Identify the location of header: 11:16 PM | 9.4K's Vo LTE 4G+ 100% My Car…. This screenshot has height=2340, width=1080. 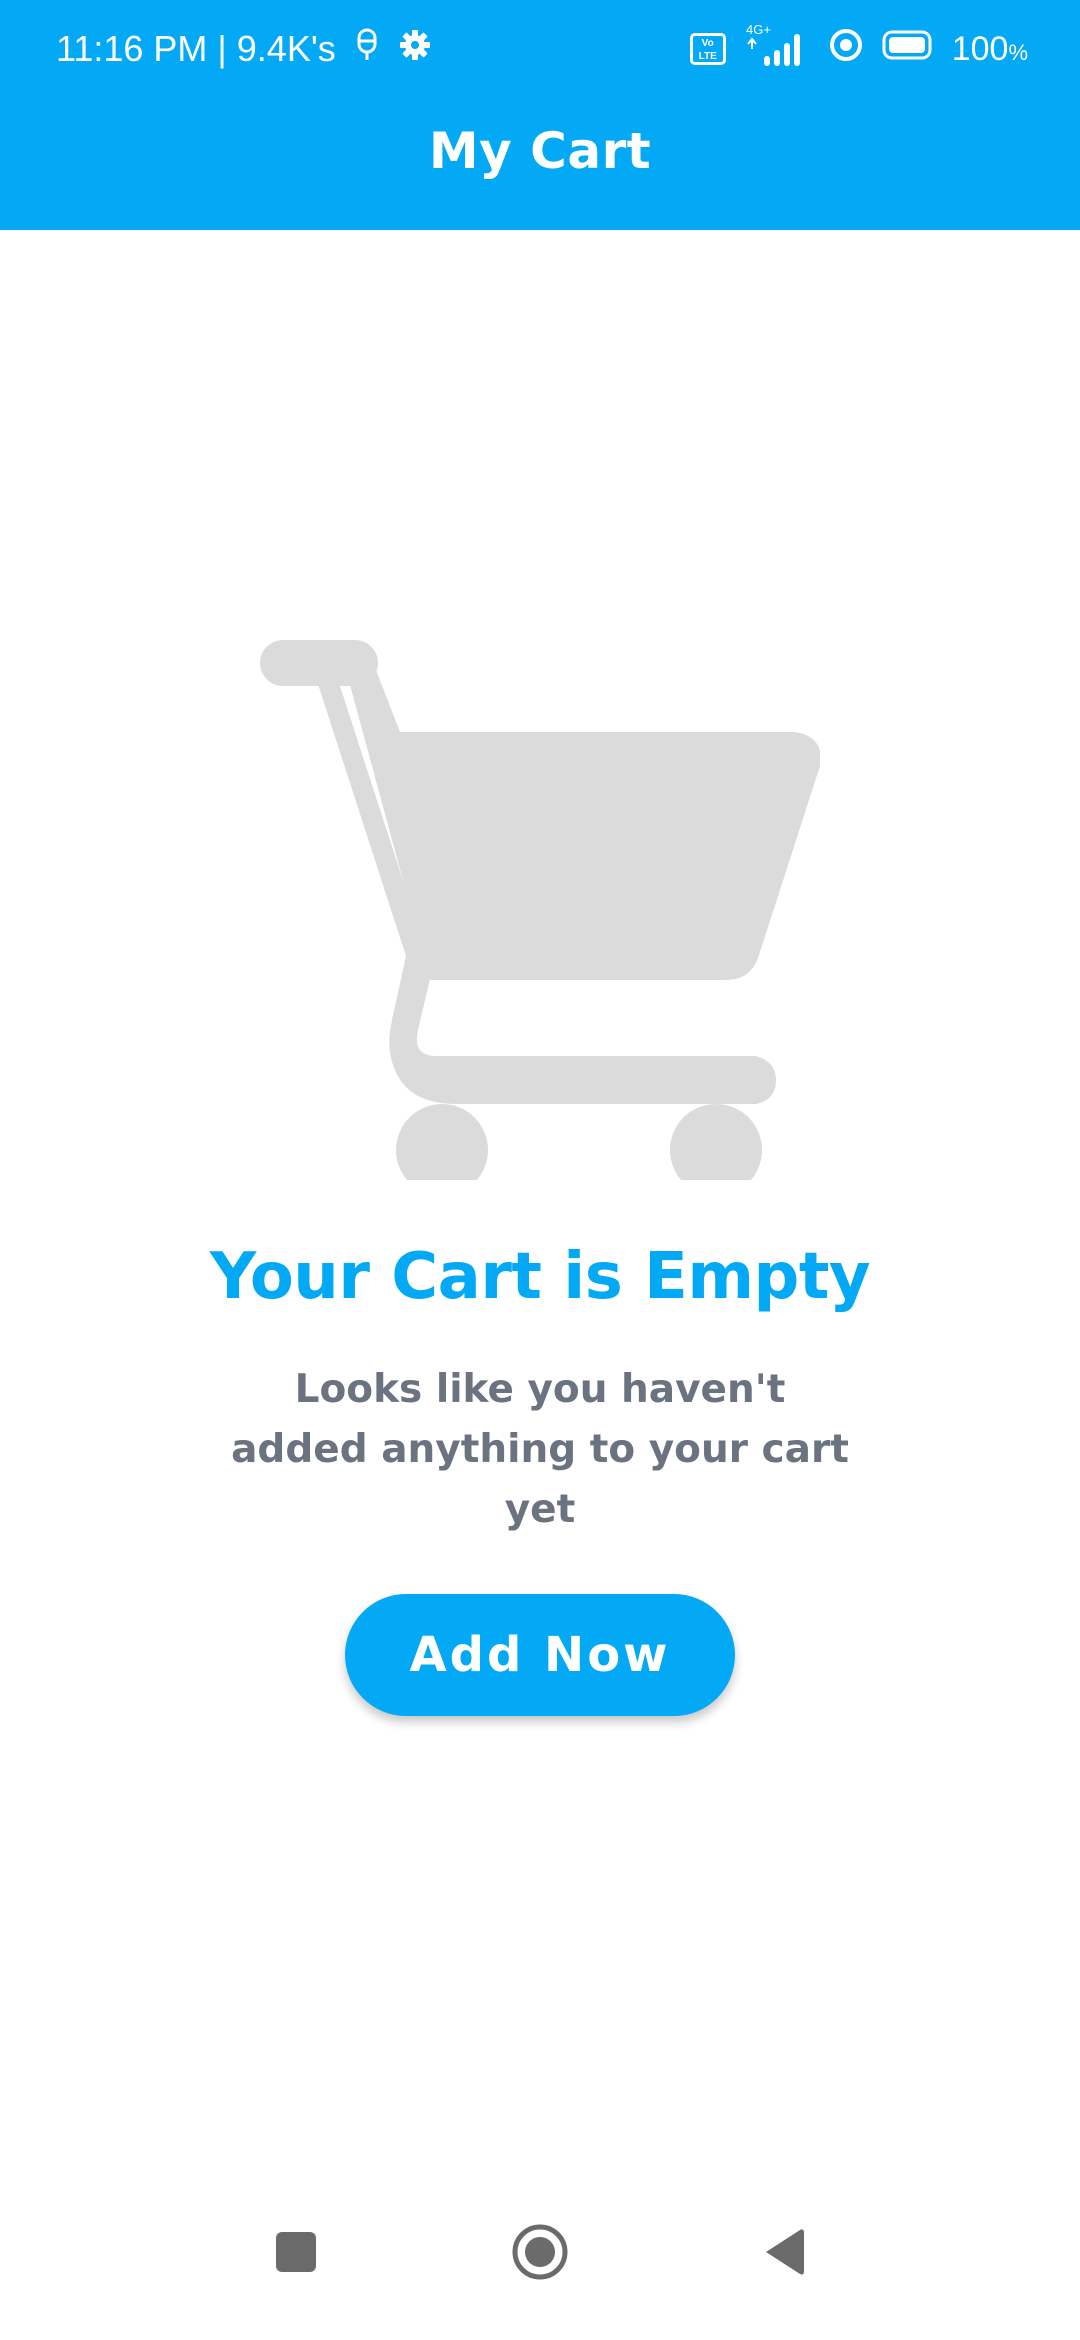
(540, 115).